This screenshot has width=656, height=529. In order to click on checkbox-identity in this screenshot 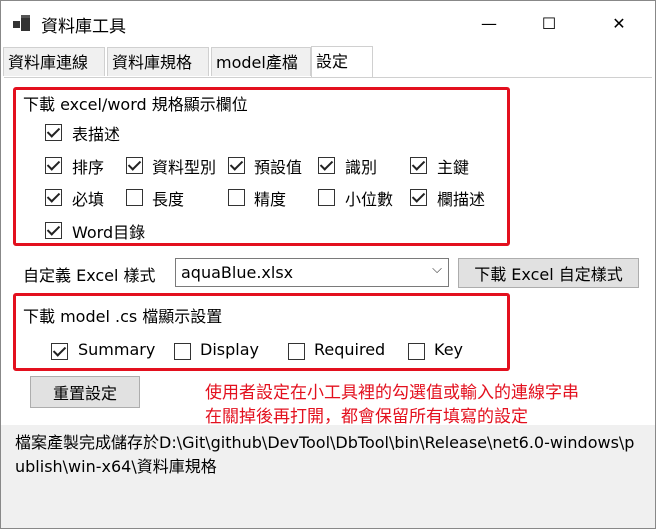, I will do `click(326, 165)`.